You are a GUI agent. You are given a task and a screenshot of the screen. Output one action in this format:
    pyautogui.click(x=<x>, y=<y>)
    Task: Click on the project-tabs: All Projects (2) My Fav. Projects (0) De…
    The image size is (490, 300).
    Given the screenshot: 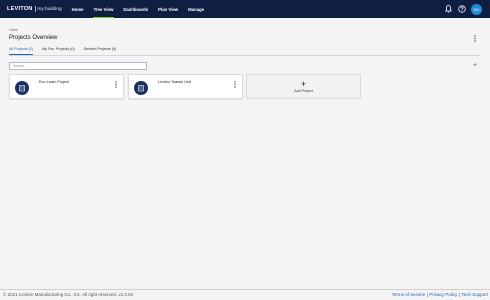 What is the action you would take?
    pyautogui.click(x=67, y=50)
    